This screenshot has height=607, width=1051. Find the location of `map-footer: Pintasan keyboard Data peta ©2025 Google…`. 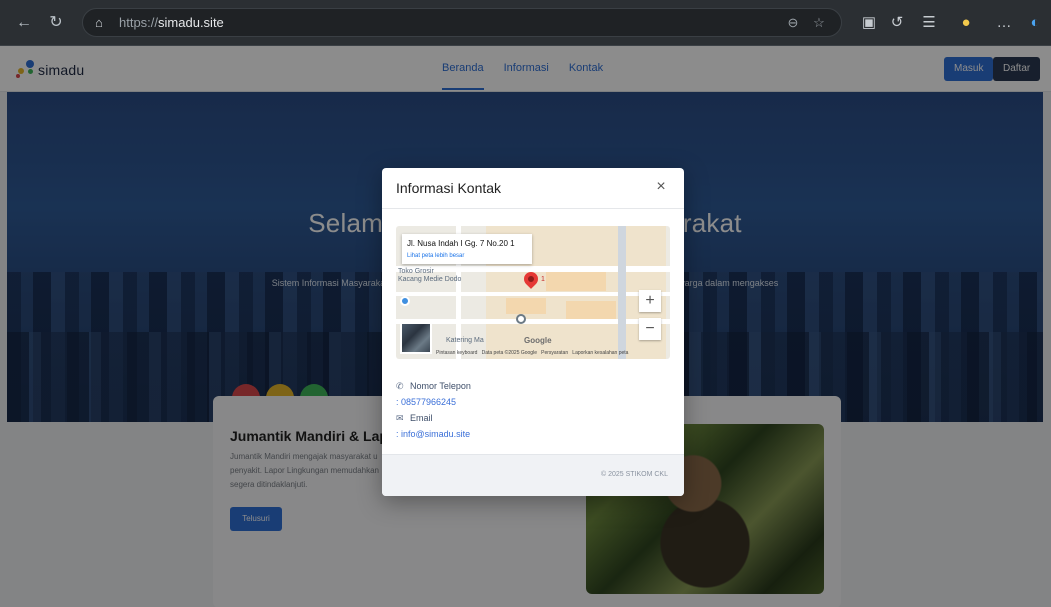

map-footer: Pintasan keyboard Data peta ©2025 Google… is located at coordinates (532, 353).